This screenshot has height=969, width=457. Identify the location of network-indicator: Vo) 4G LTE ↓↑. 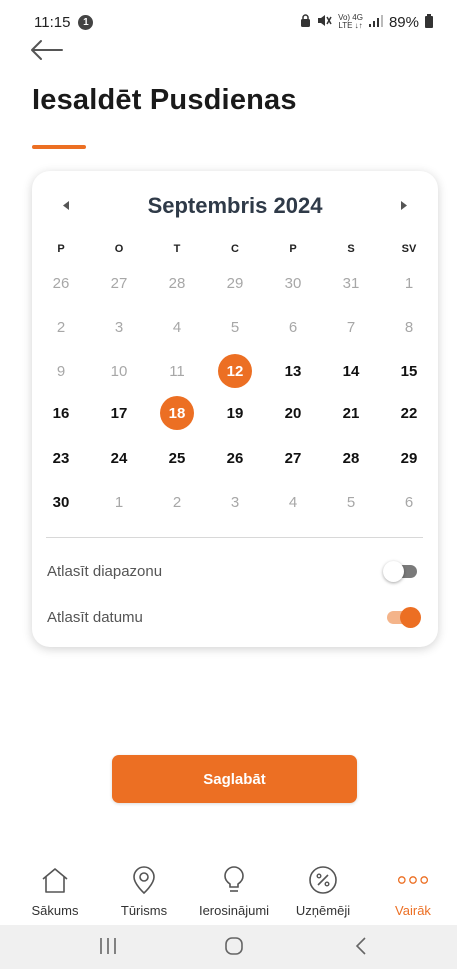
(350, 22).